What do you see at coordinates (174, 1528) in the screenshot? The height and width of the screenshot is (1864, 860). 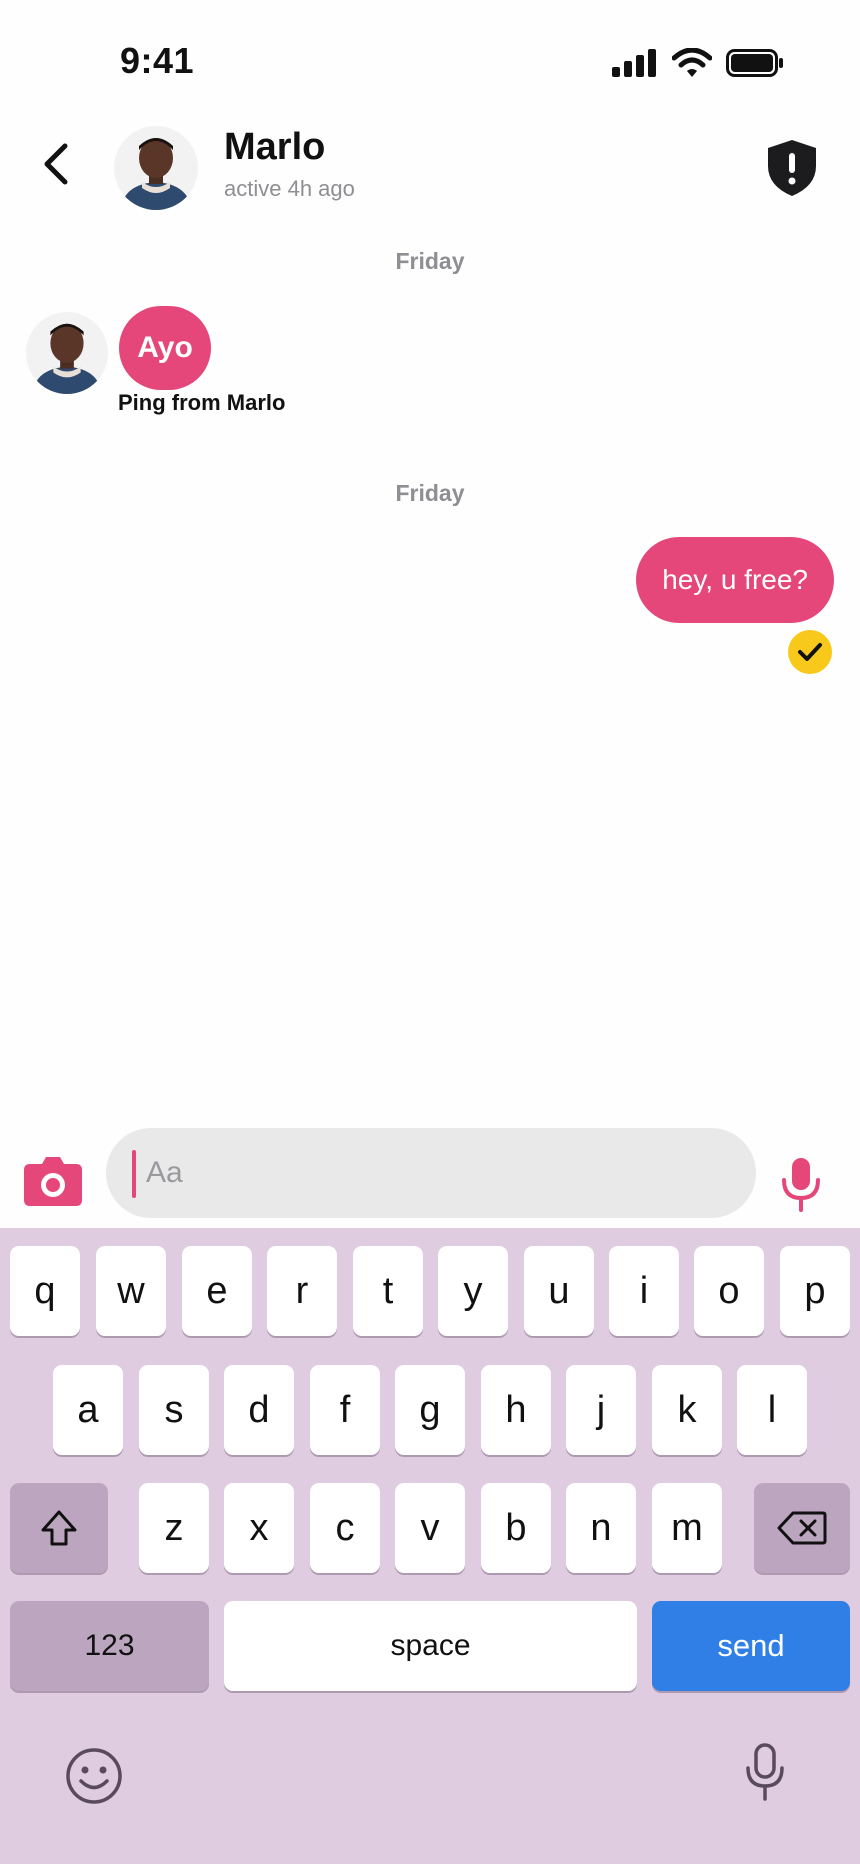 I see `key-z: z` at bounding box center [174, 1528].